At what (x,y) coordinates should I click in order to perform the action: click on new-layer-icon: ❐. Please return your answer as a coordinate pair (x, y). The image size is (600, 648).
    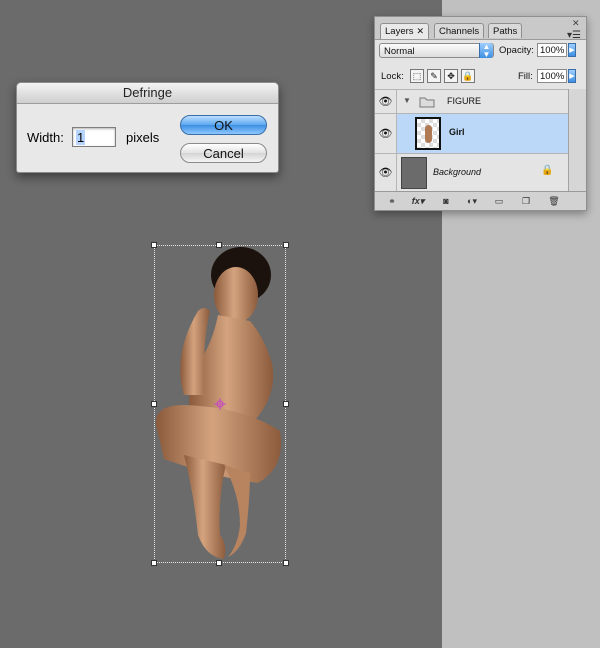
    Looking at the image, I should click on (526, 201).